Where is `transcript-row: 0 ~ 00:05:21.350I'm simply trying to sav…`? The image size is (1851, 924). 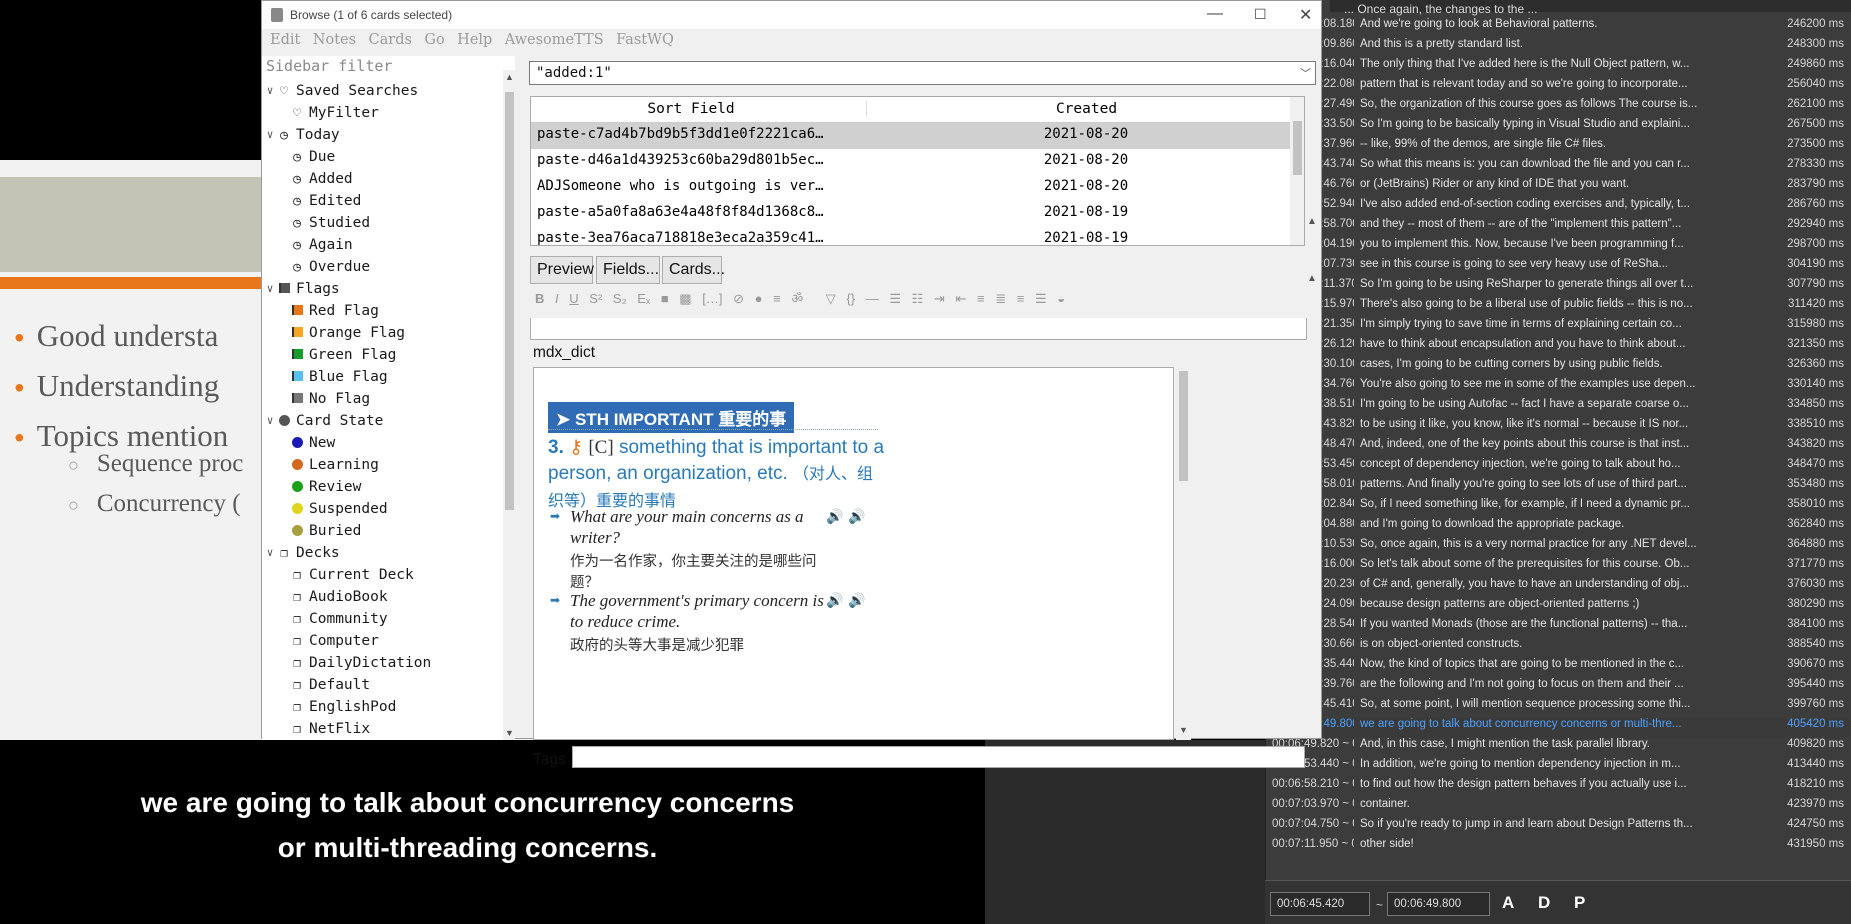 transcript-row: 0 ~ 00:05:21.350I'm simply trying to sav… is located at coordinates (1561, 328).